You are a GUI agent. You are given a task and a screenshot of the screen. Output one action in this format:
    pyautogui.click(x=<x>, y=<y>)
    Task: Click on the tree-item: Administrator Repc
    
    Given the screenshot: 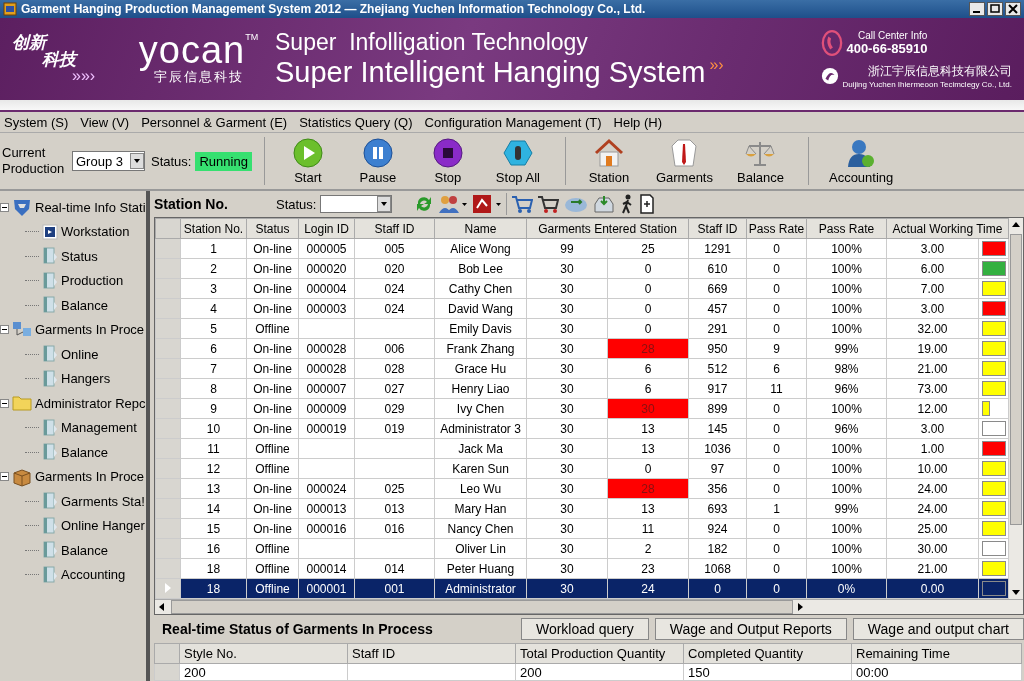 What is the action you would take?
    pyautogui.click(x=90, y=403)
    